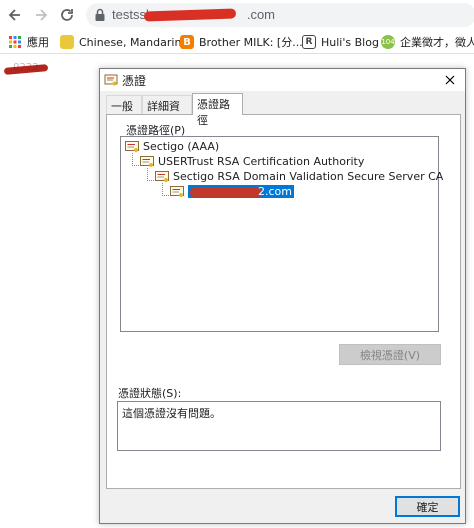 The image size is (474, 528). I want to click on bookmark-hulis-blog: R Huli's Blog, so click(340, 42).